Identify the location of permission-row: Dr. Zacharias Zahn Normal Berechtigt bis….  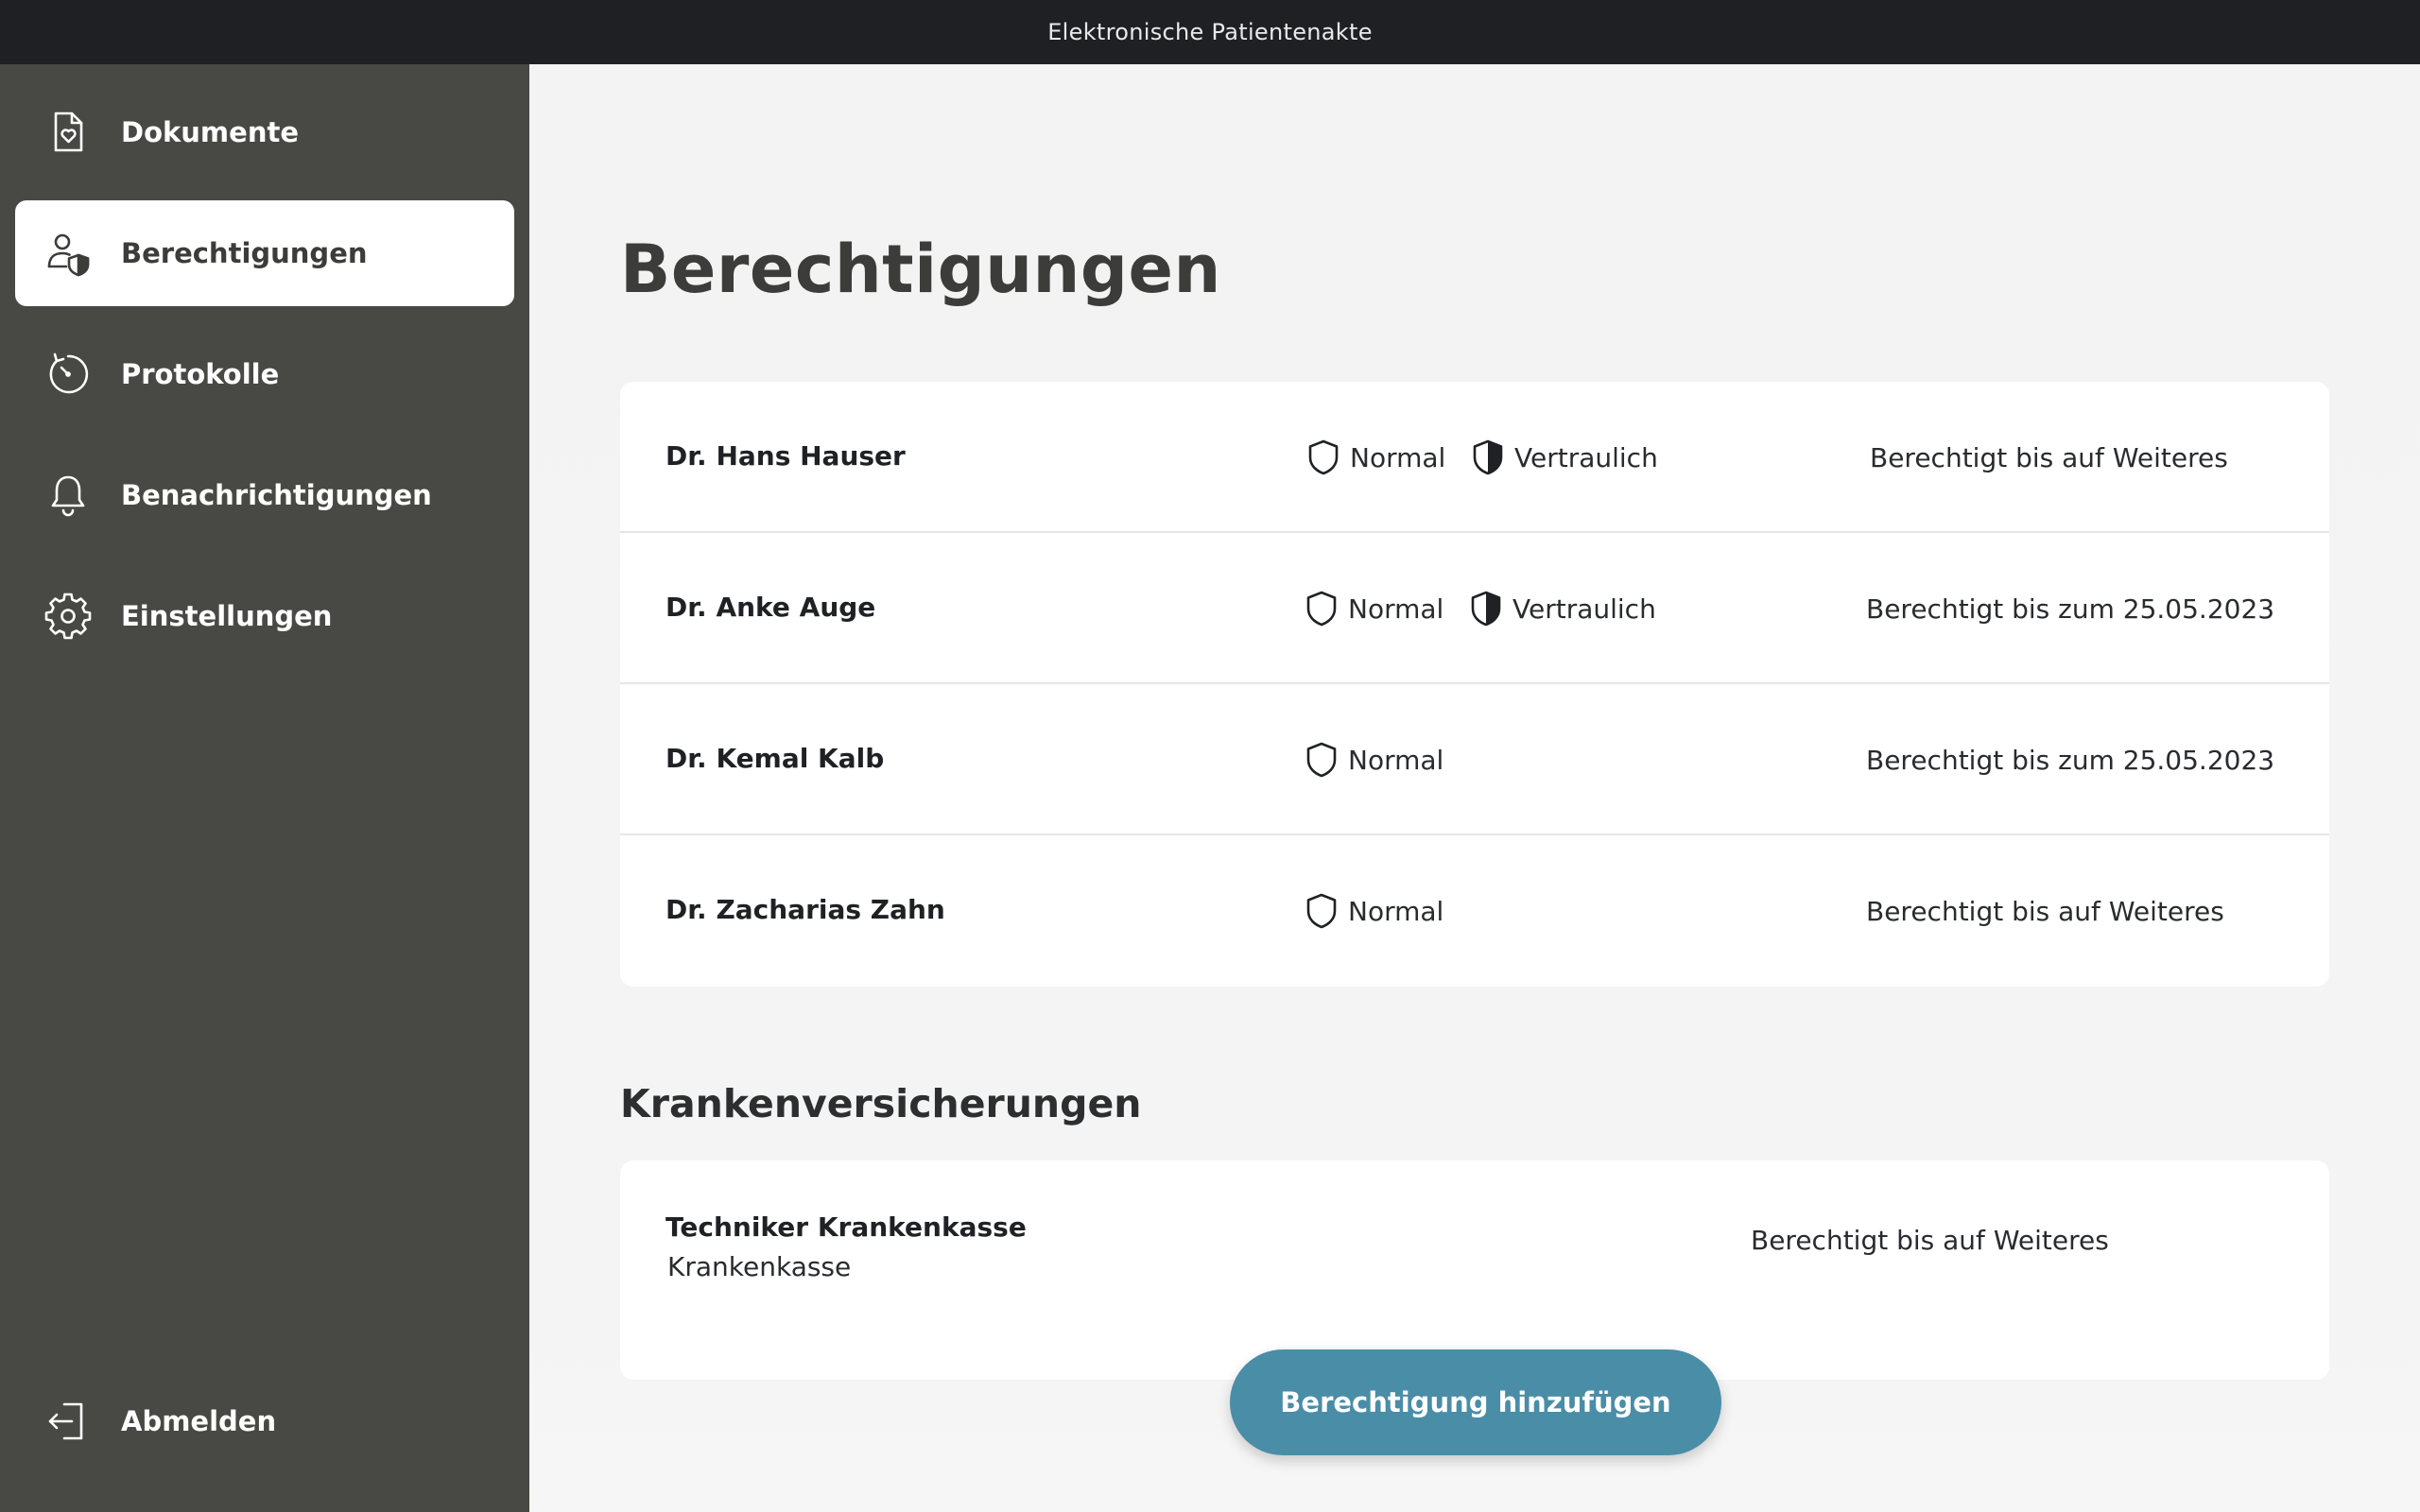
(1474, 911).